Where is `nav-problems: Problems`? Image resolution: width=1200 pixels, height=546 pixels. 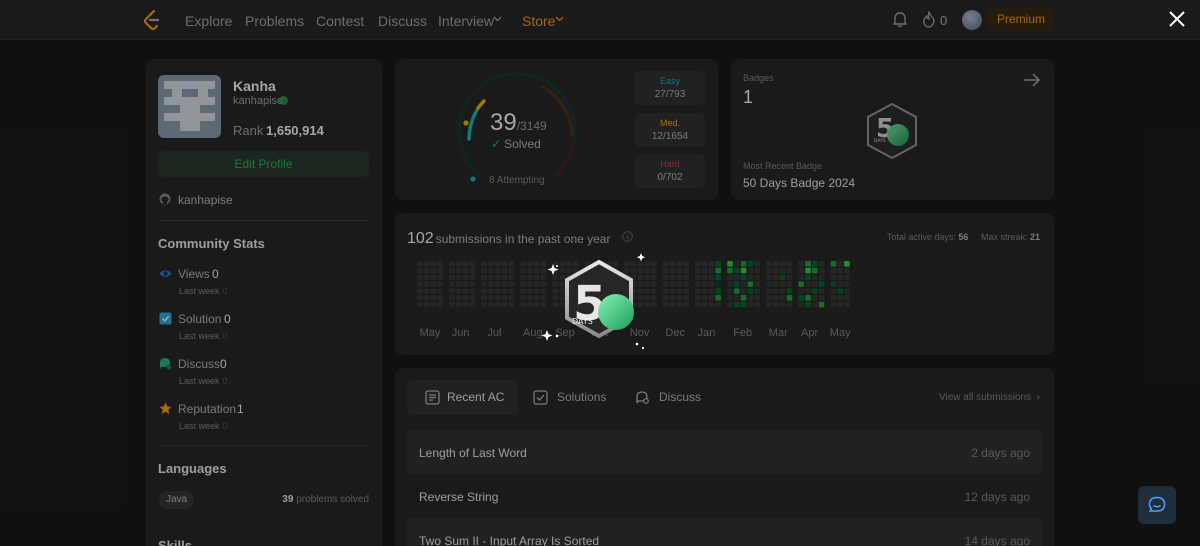 nav-problems: Problems is located at coordinates (274, 21).